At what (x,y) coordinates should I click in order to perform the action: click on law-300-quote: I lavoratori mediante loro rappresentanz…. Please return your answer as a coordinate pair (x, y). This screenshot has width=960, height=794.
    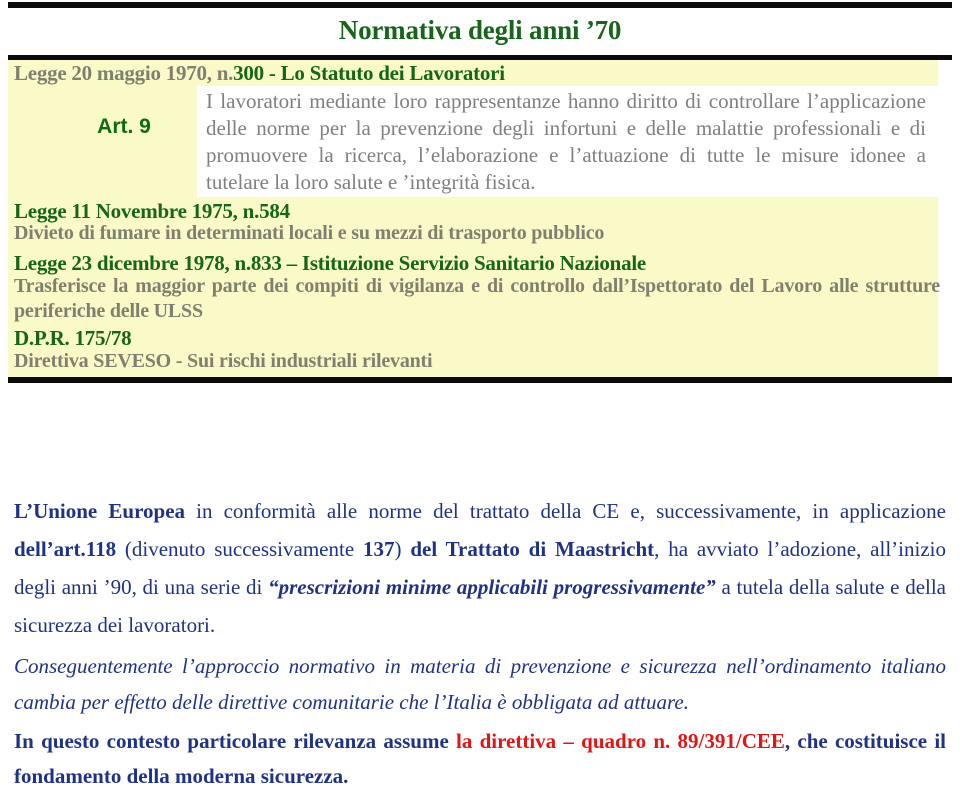
    Looking at the image, I should click on (566, 142).